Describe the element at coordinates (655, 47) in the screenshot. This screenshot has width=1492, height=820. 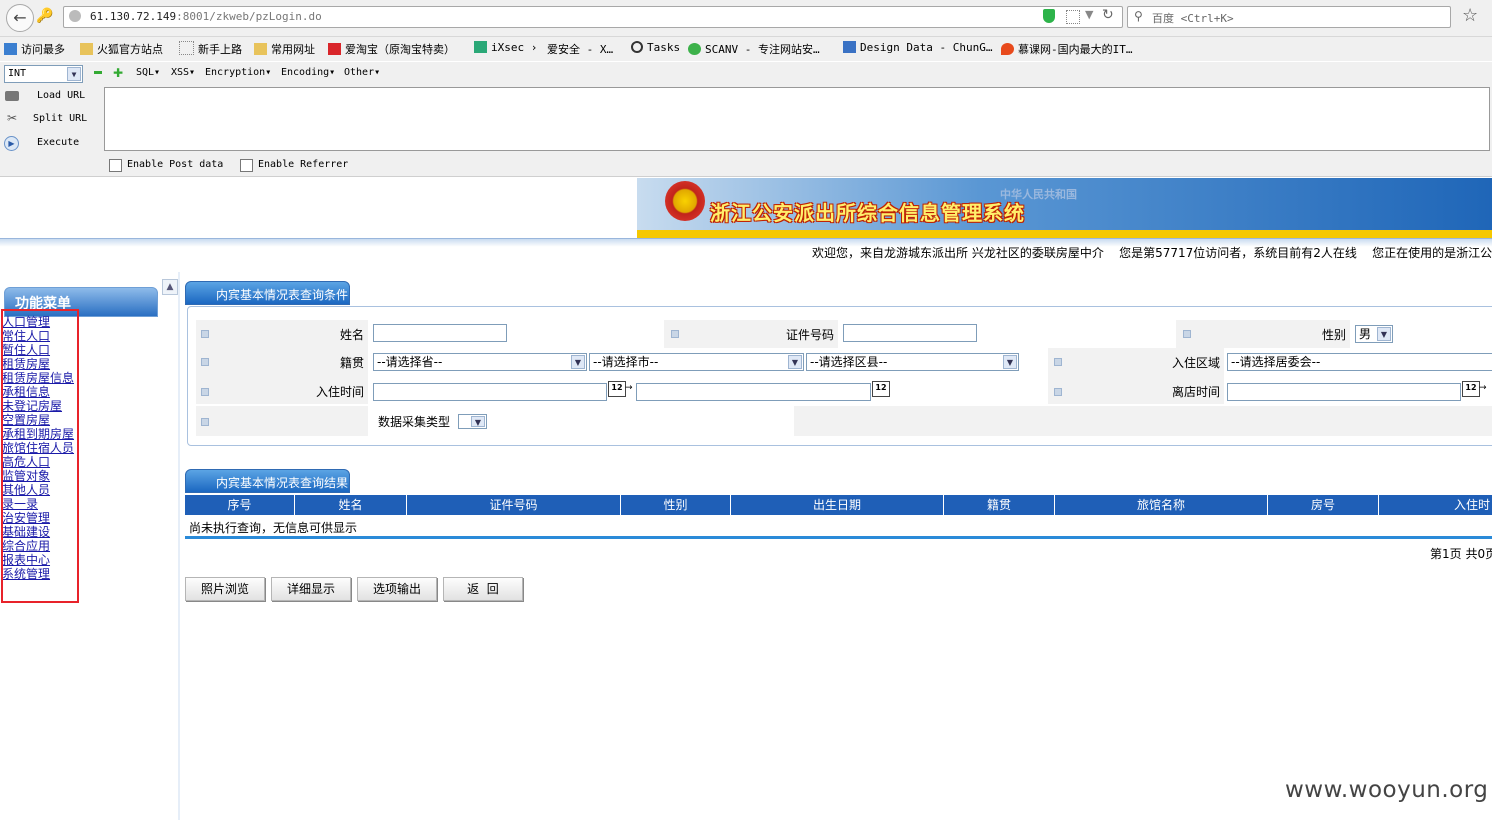
I see `bookmark-tasks: Tasks` at that location.